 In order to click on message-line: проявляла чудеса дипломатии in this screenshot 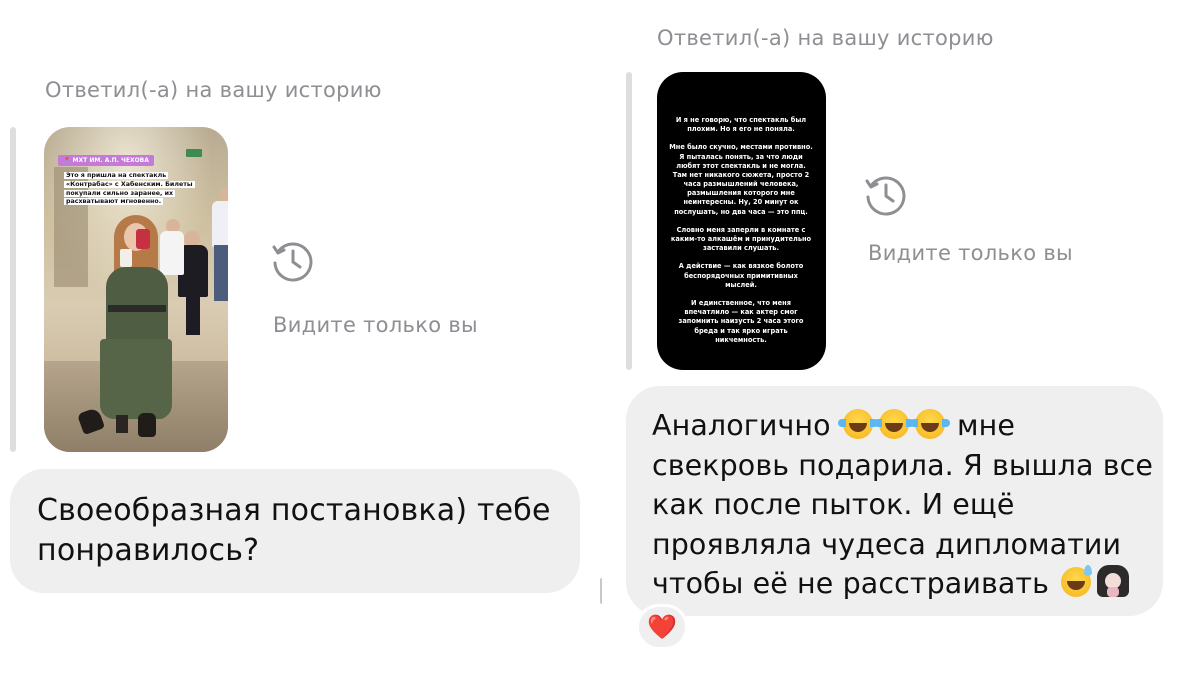, I will do `click(887, 544)`.